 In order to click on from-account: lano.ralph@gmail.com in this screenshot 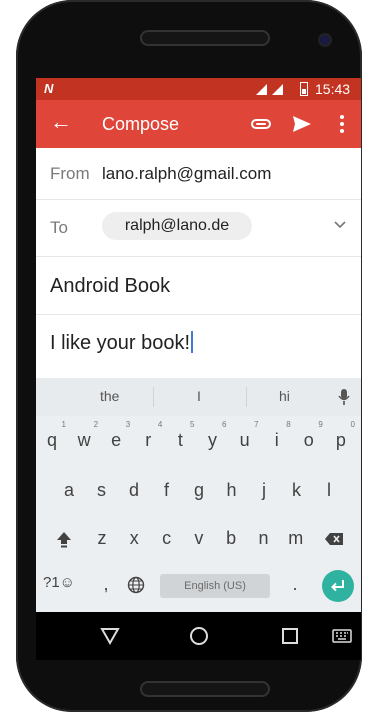, I will do `click(186, 174)`.